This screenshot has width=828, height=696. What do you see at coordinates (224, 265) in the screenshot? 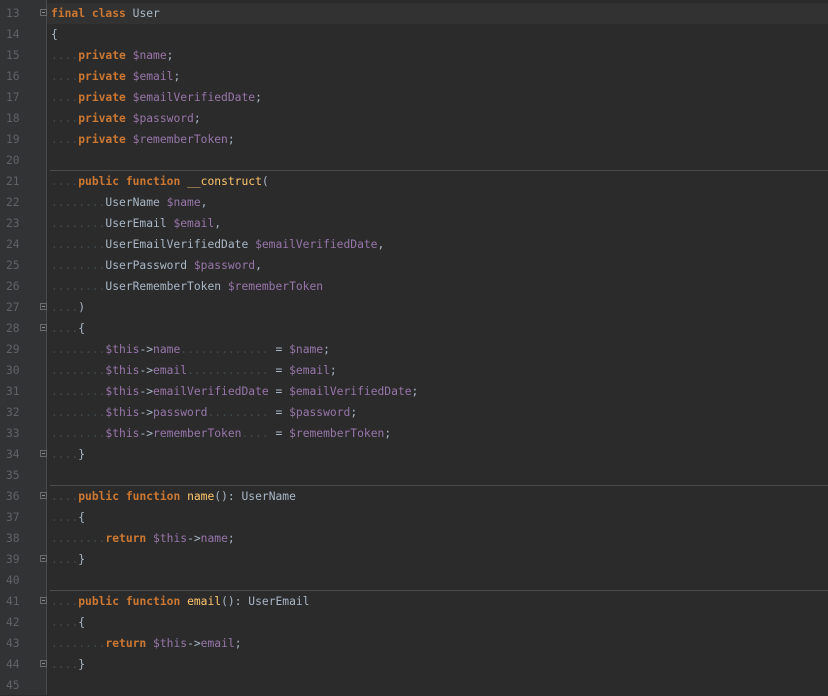
I see `variable-token: $password` at bounding box center [224, 265].